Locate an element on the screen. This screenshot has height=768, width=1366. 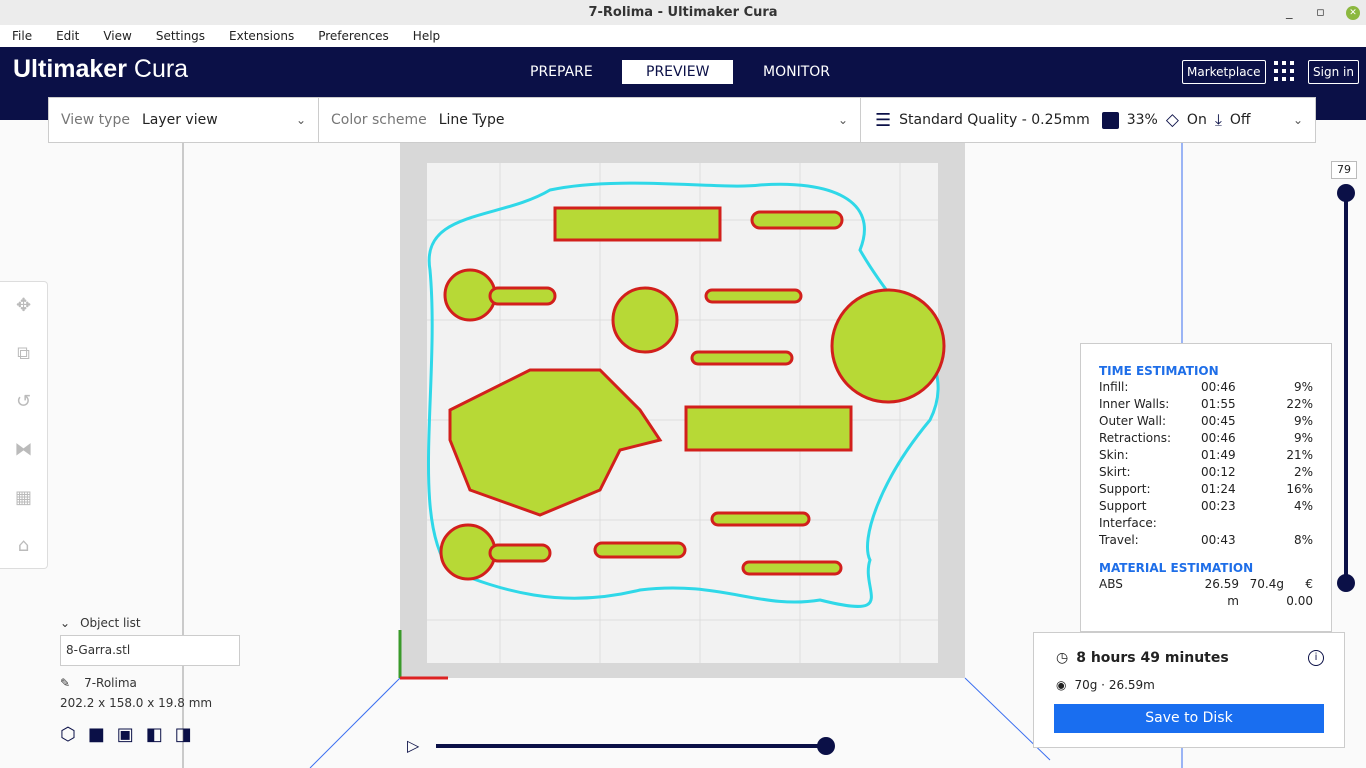
time-row: Infill: 00:46 9% is located at coordinates (1206, 387).